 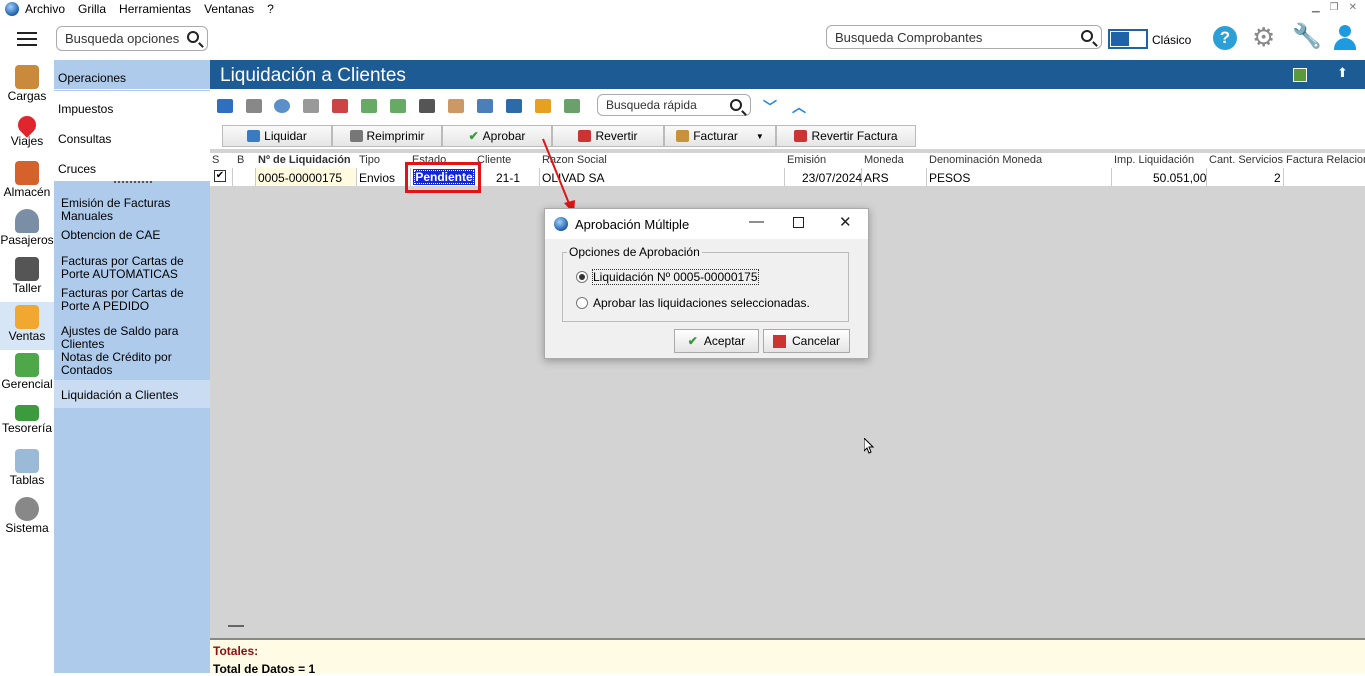 I want to click on dropdown-arrow-icon: ▼, so click(x=760, y=136).